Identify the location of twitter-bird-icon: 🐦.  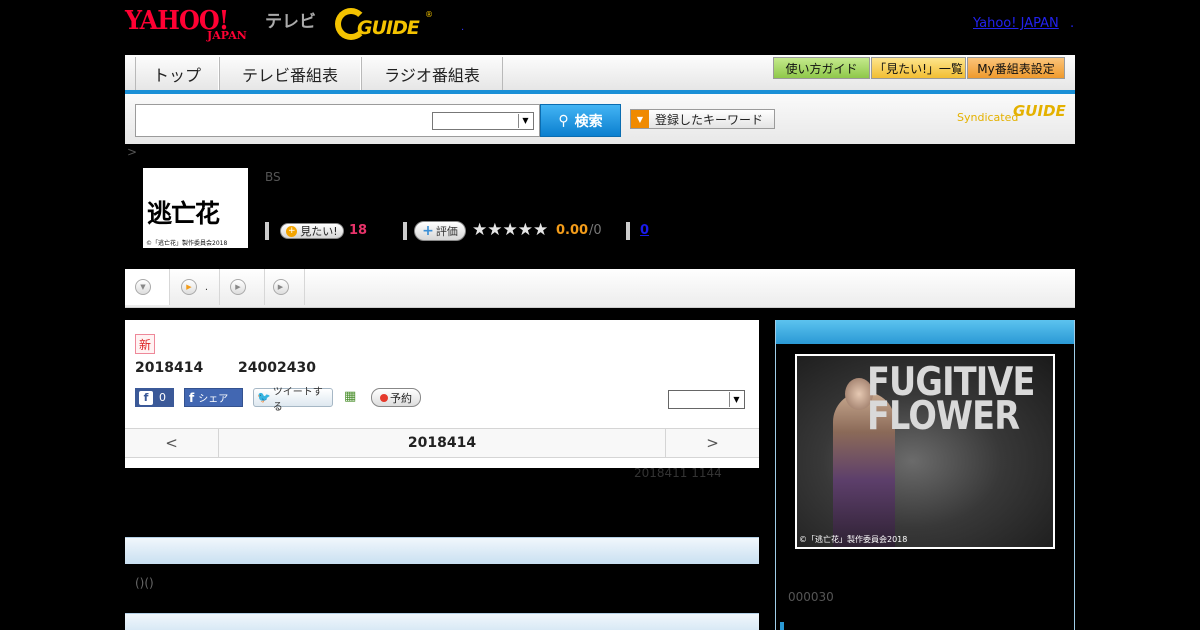
(264, 397).